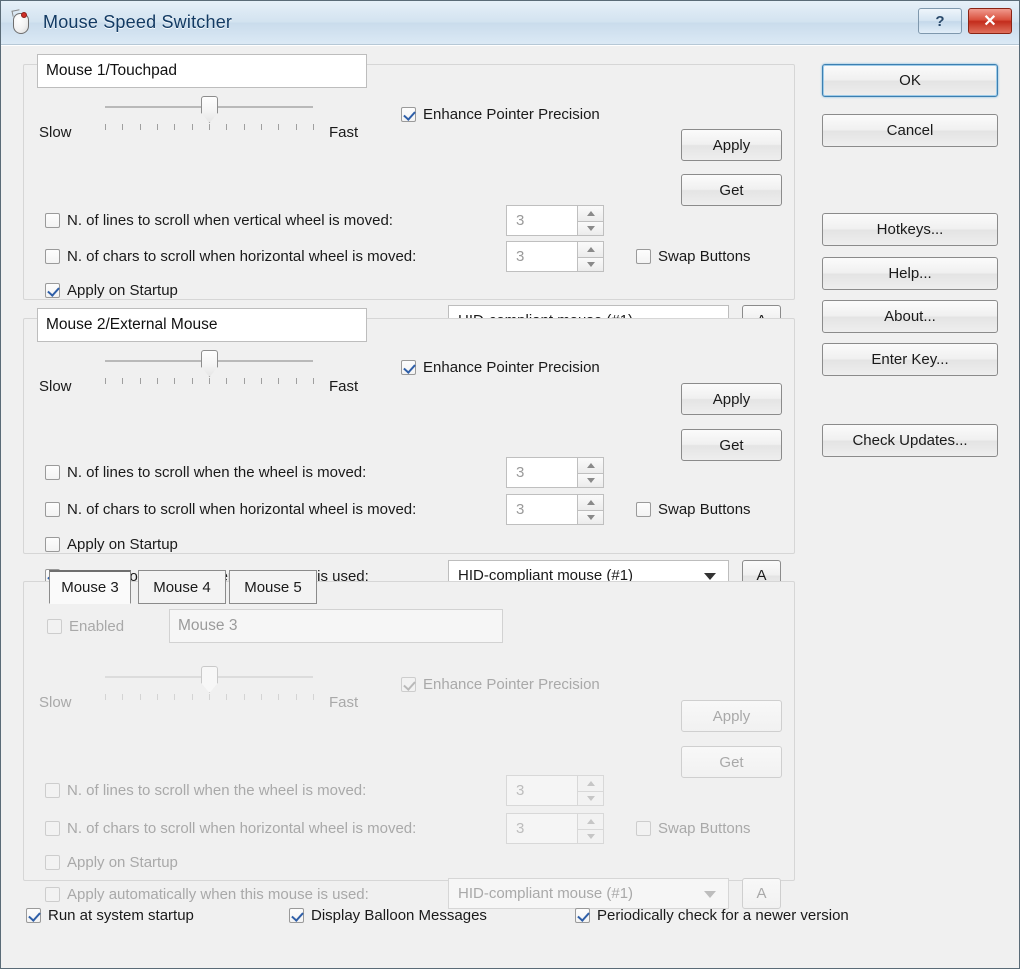  What do you see at coordinates (910, 130) in the screenshot?
I see `cancel-button: Cancel` at bounding box center [910, 130].